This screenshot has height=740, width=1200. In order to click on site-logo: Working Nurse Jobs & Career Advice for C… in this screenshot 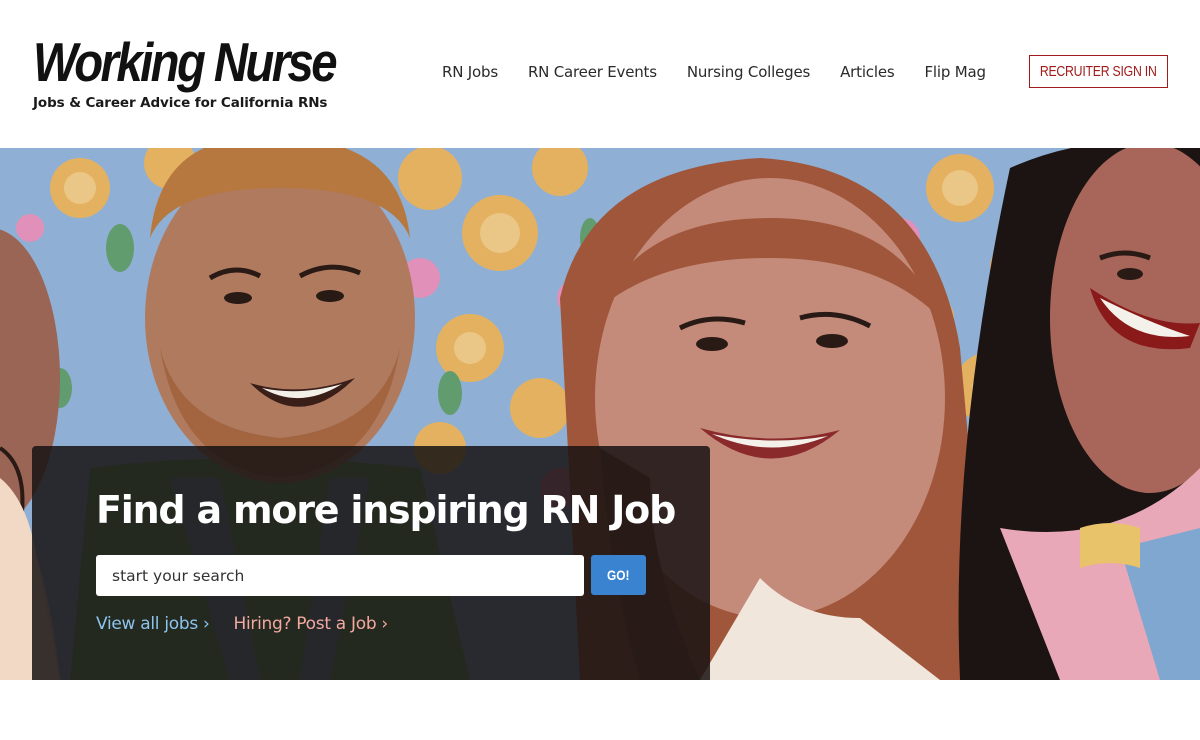, I will do `click(208, 72)`.